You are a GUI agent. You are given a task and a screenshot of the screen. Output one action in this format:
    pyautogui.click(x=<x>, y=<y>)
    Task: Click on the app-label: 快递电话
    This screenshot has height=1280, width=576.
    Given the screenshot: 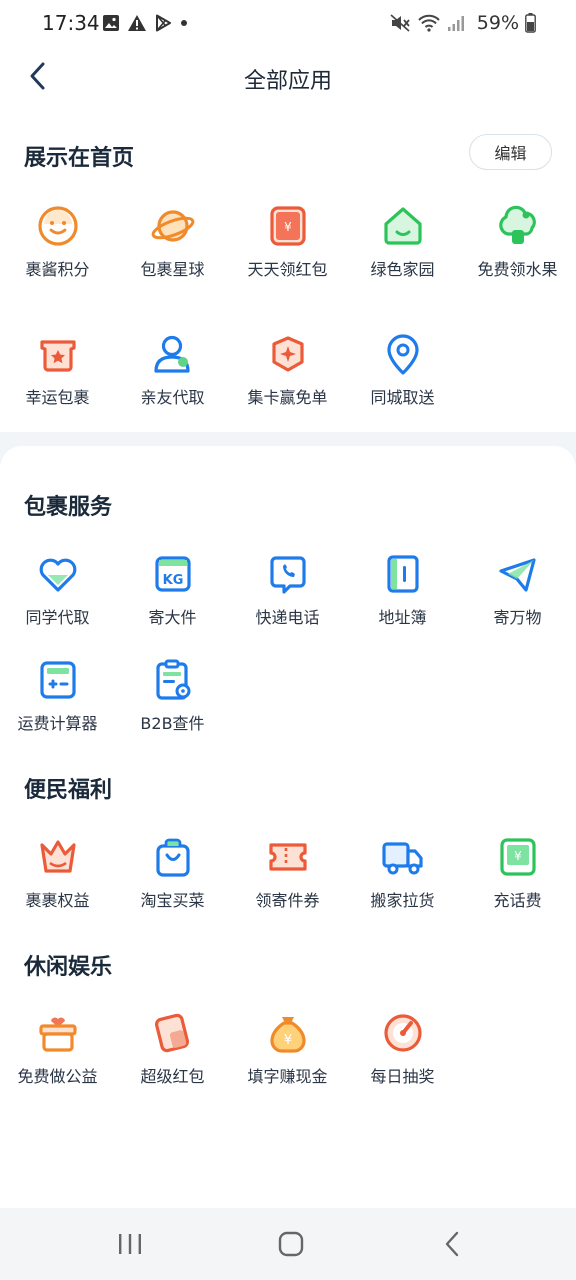 What is the action you would take?
    pyautogui.click(x=287, y=617)
    